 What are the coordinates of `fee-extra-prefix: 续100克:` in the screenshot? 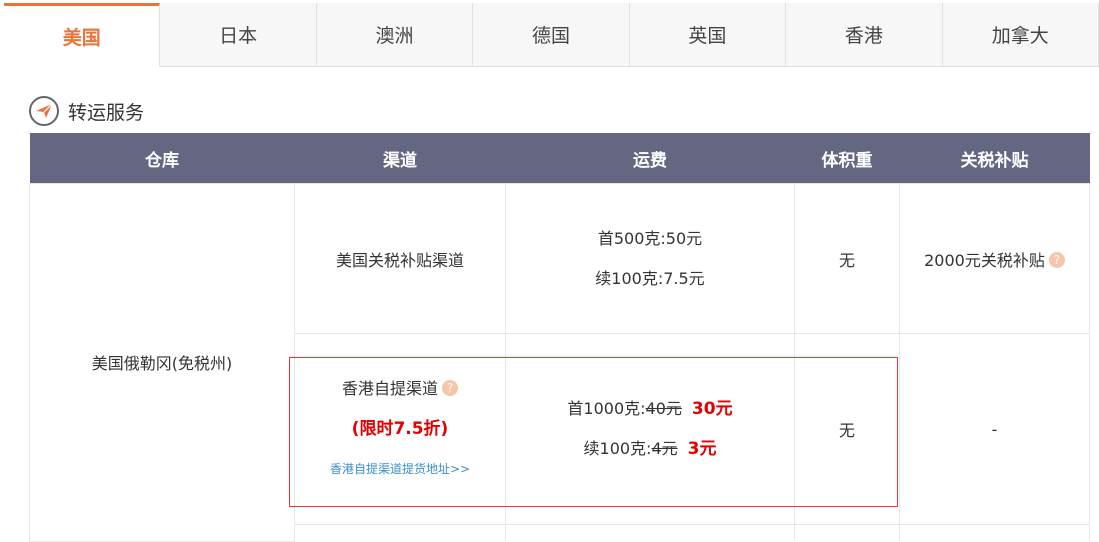 It's located at (617, 448).